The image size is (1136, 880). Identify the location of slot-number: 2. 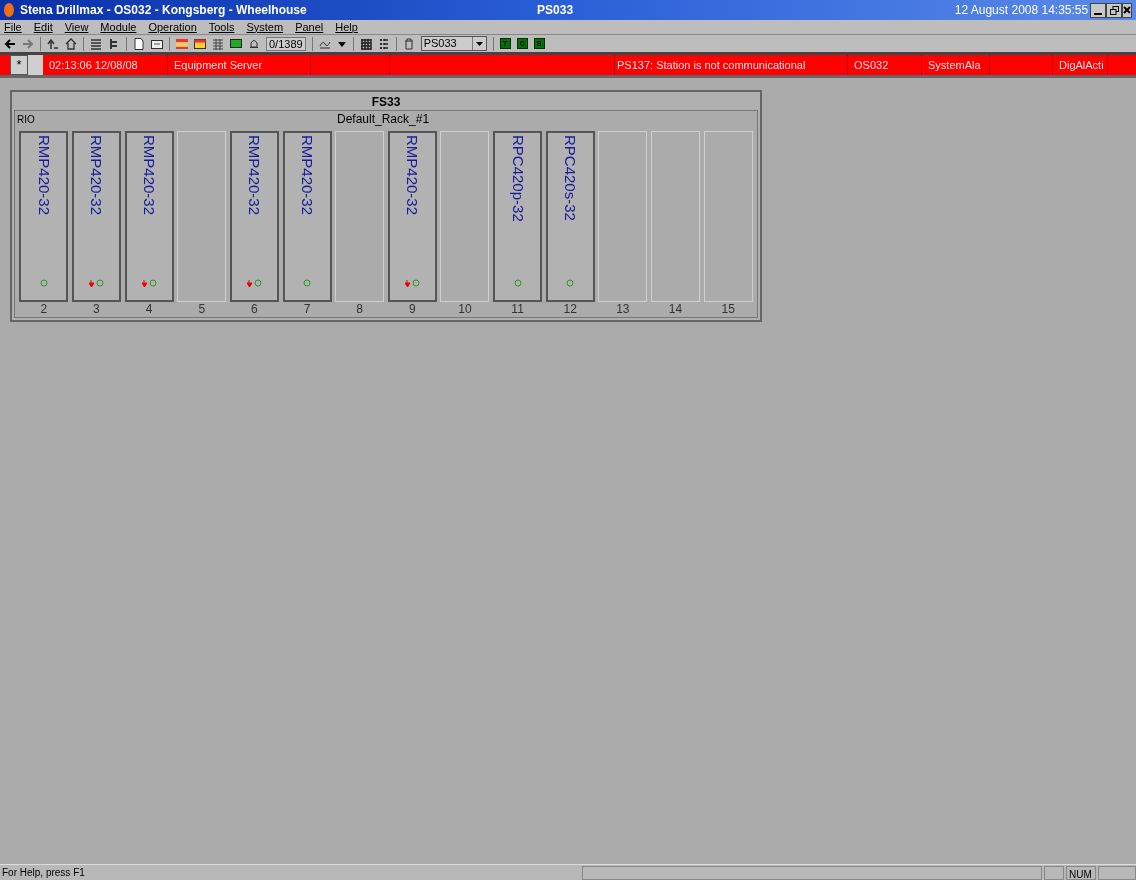
(44, 309).